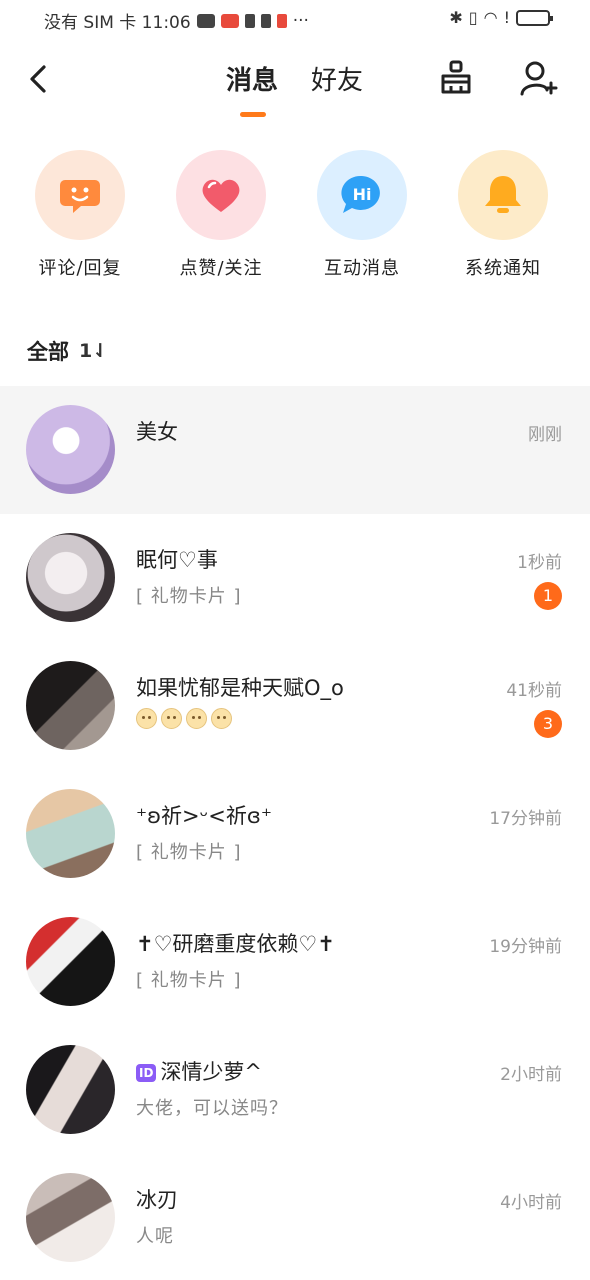  I want to click on status-text: 没有 SIM 卡 11:06, so click(117, 23).